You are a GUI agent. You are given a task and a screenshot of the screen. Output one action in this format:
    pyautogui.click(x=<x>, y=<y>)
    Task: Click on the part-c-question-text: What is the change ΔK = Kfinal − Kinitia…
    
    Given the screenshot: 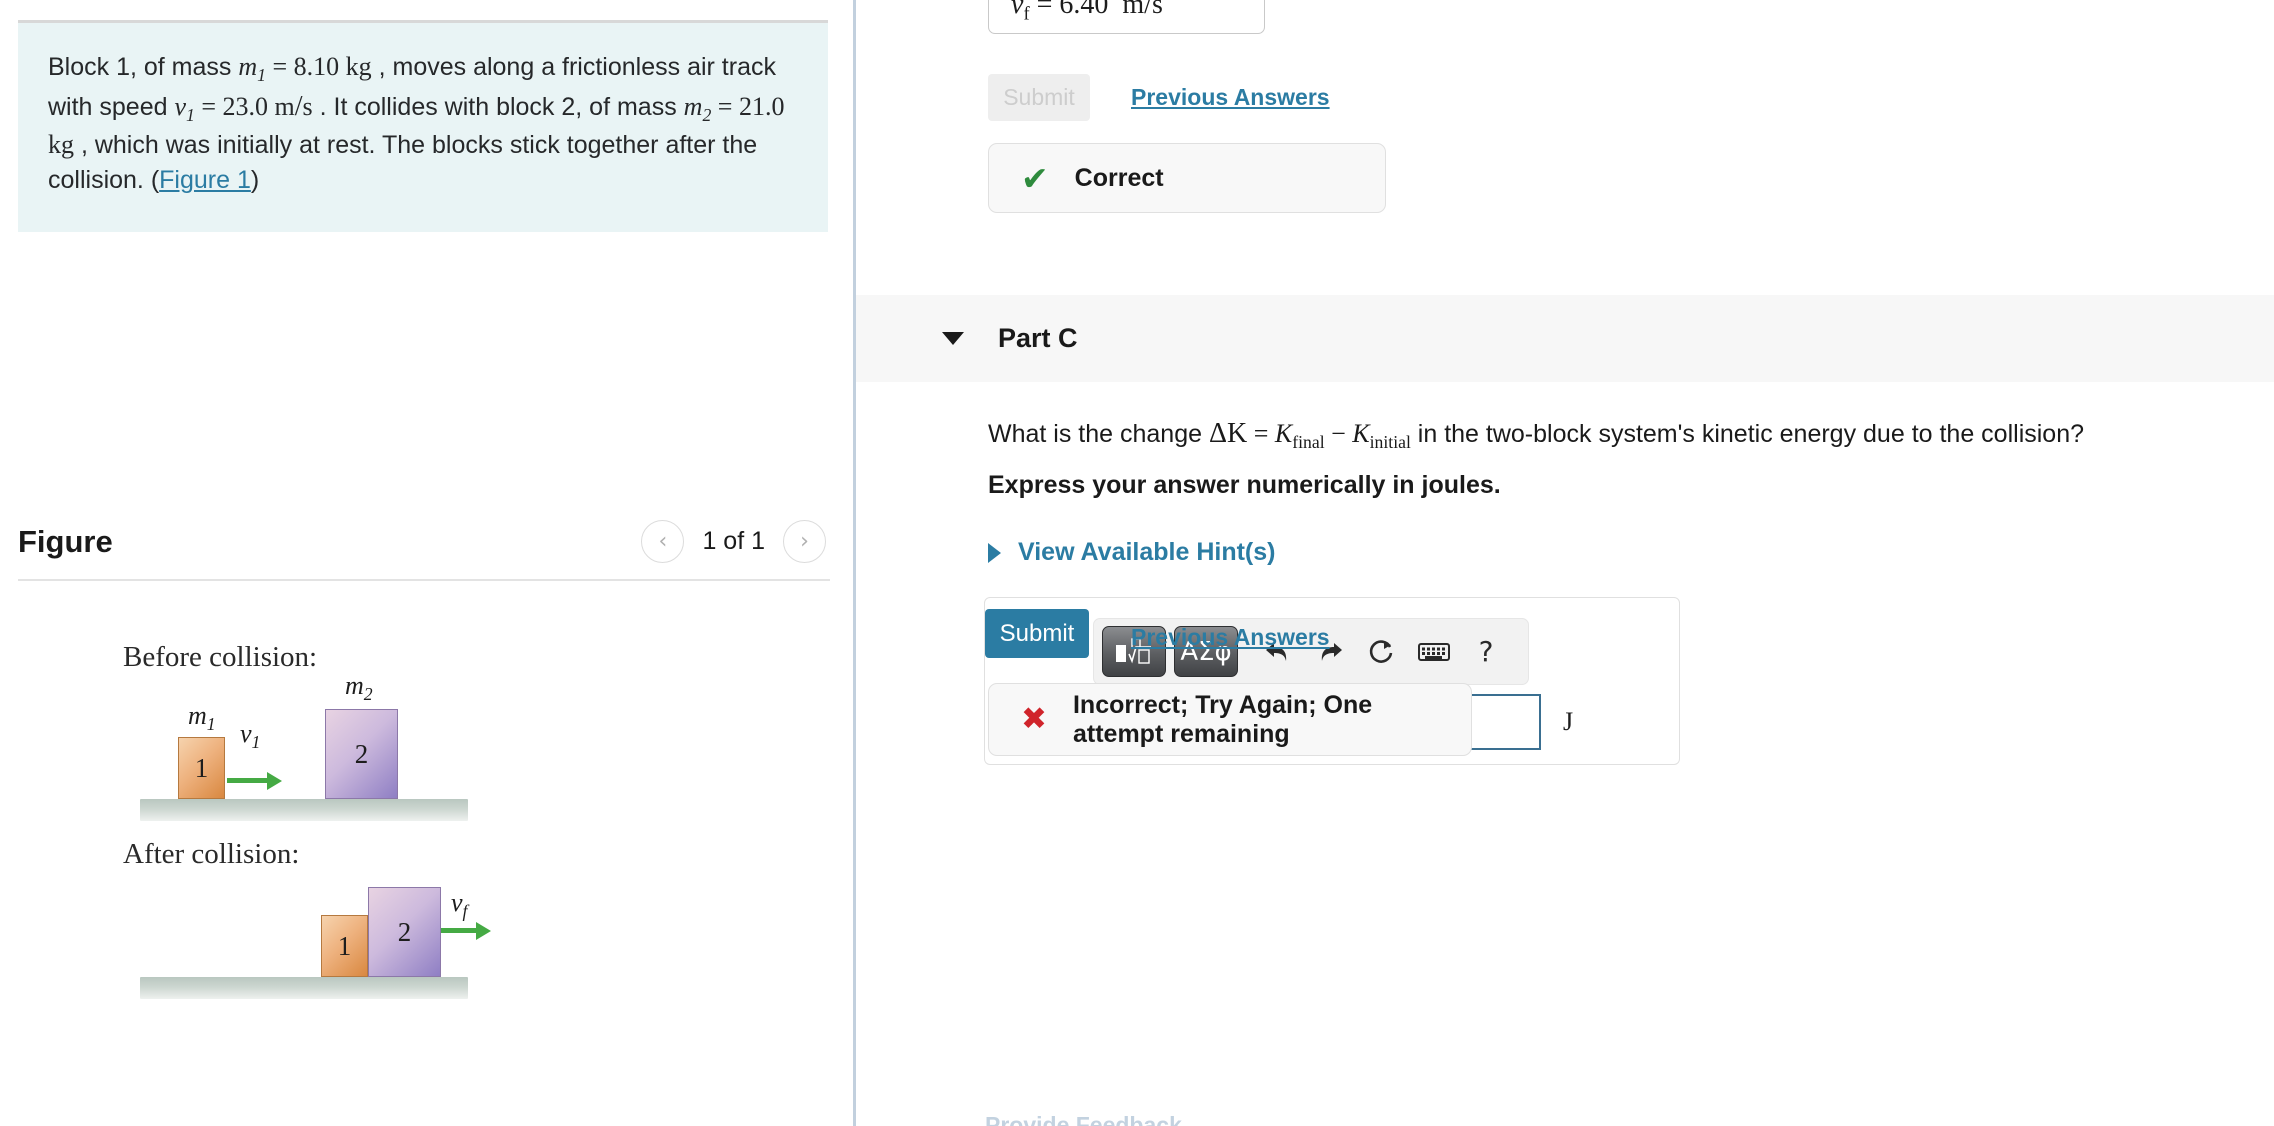 What is the action you would take?
    pyautogui.click(x=1536, y=435)
    